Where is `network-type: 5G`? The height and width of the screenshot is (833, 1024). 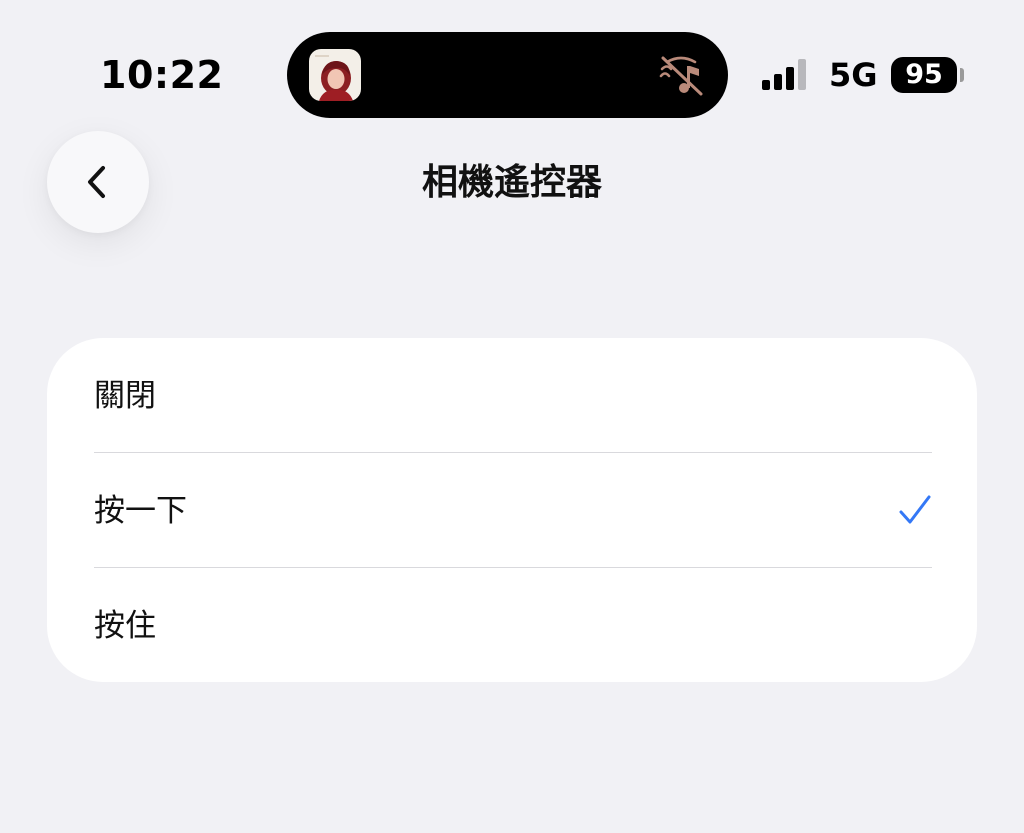
network-type: 5G is located at coordinates (853, 75).